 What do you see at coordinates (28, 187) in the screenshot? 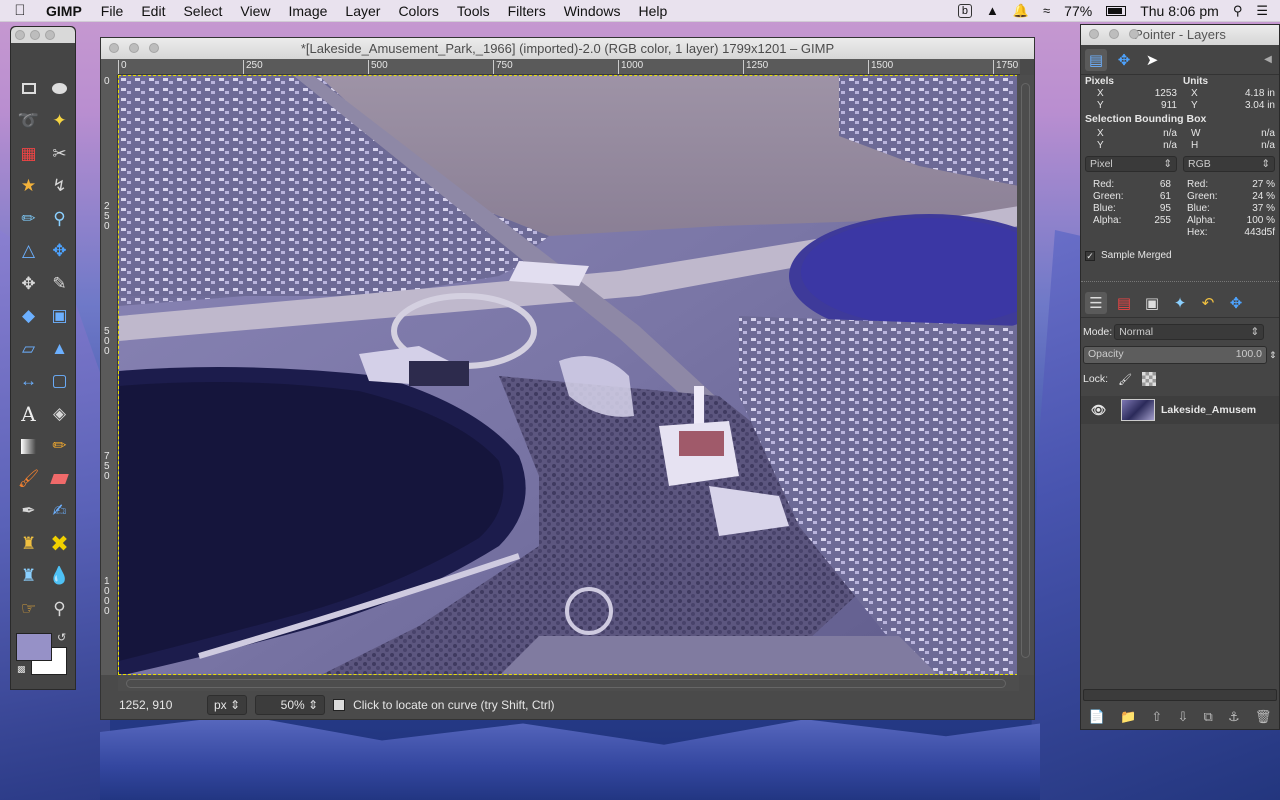
I see `foreground-select-tool-icon: ★` at bounding box center [28, 187].